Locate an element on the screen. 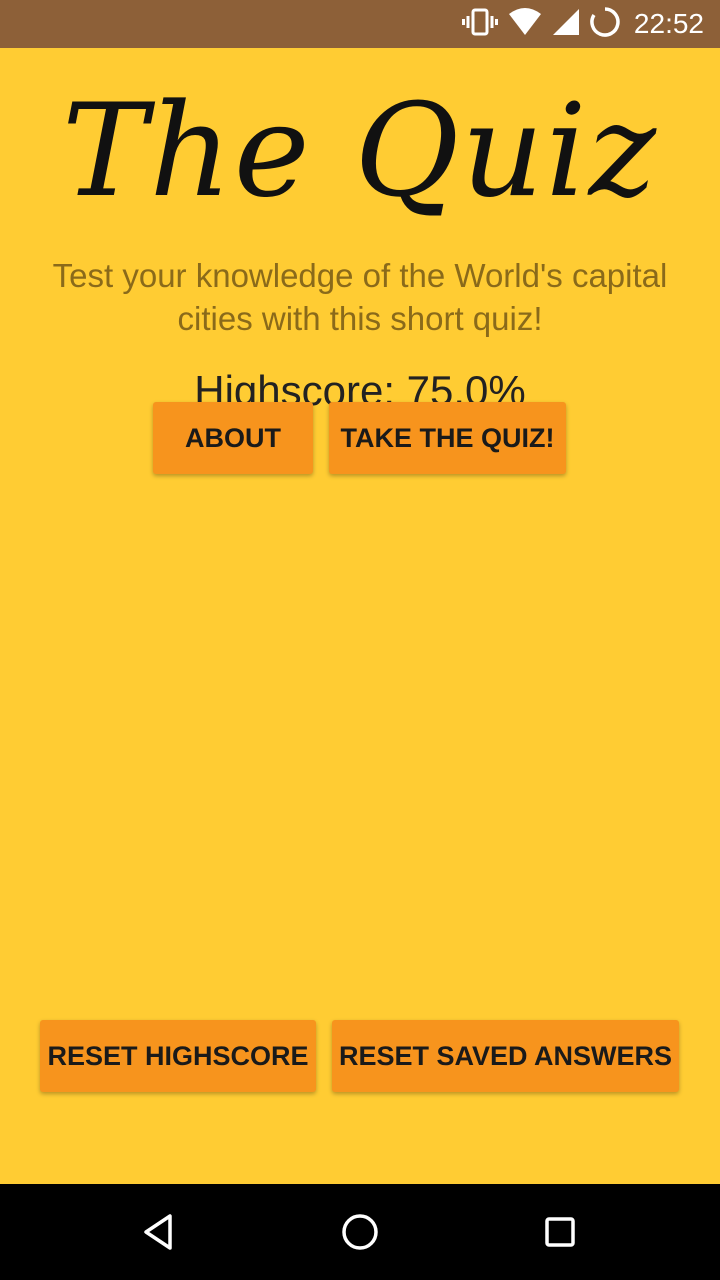  recents-icon is located at coordinates (560, 1232).